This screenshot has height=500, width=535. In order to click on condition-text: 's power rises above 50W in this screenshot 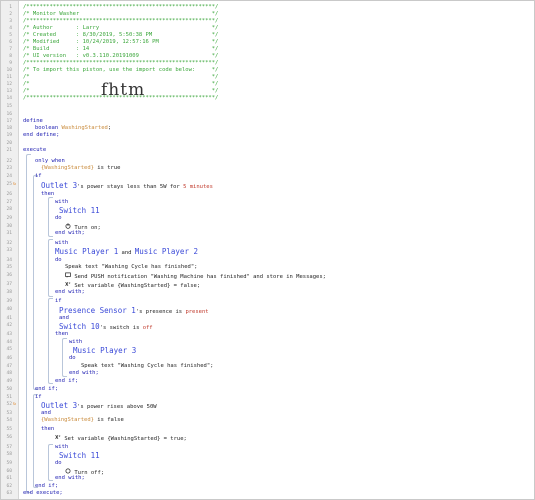, I will do `click(117, 407)`.